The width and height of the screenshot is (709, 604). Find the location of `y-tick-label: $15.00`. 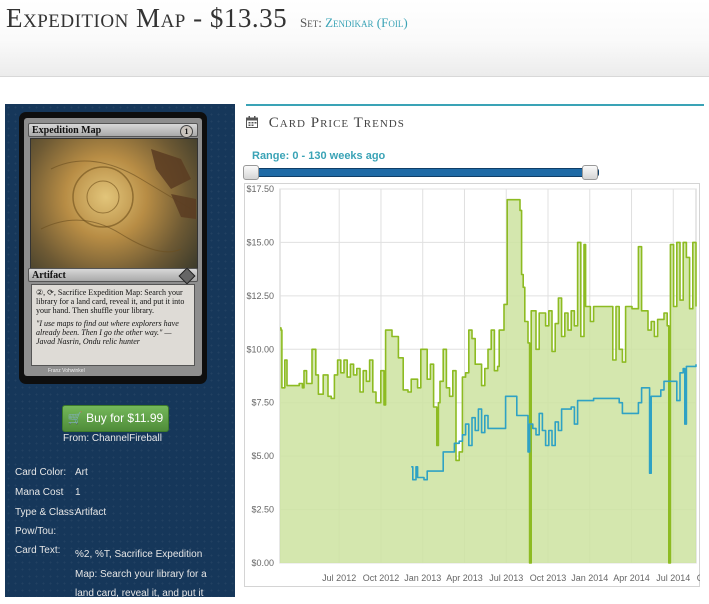

y-tick-label: $15.00 is located at coordinates (260, 242).